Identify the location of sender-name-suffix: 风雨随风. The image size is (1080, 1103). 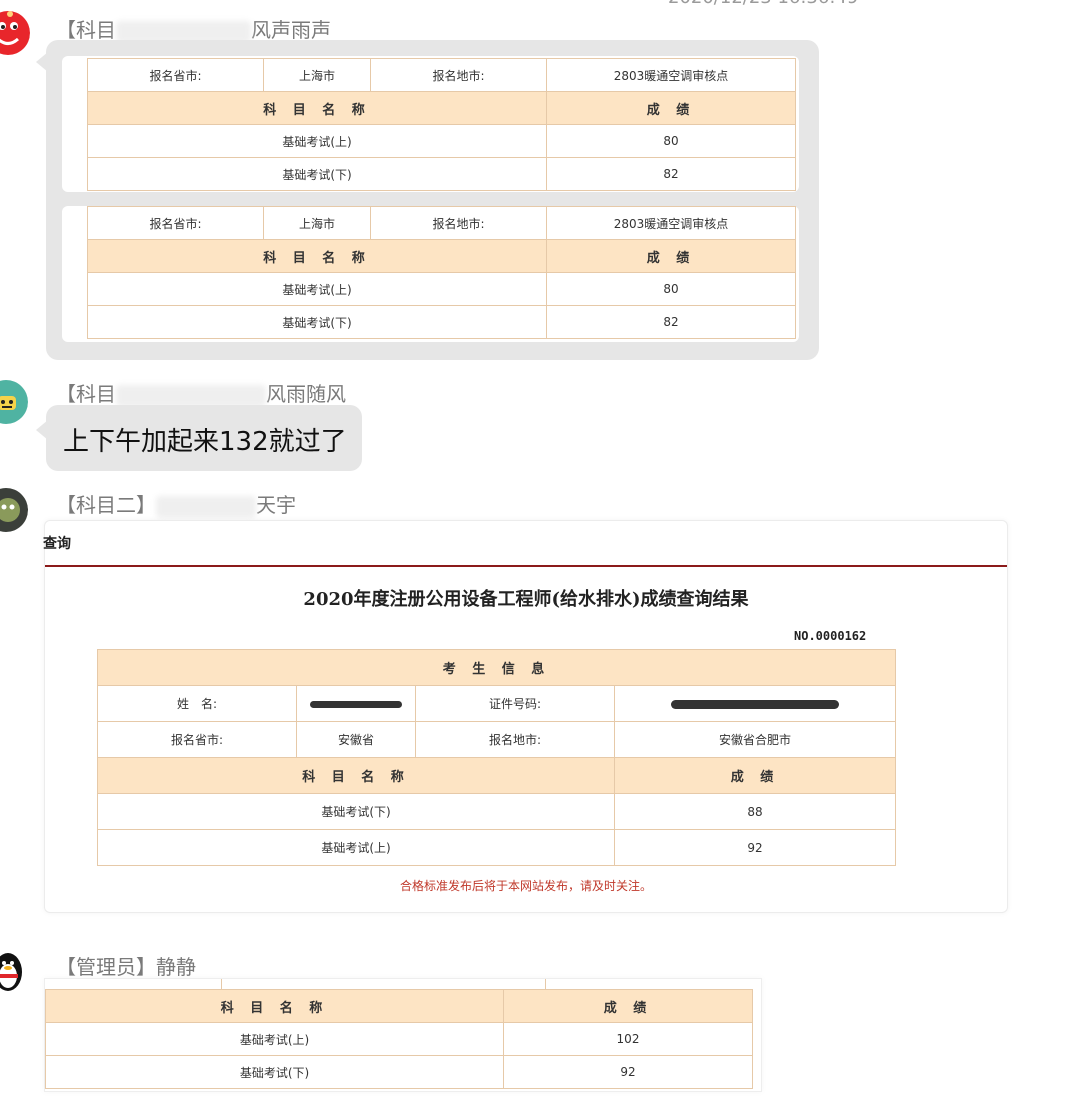
(306, 394).